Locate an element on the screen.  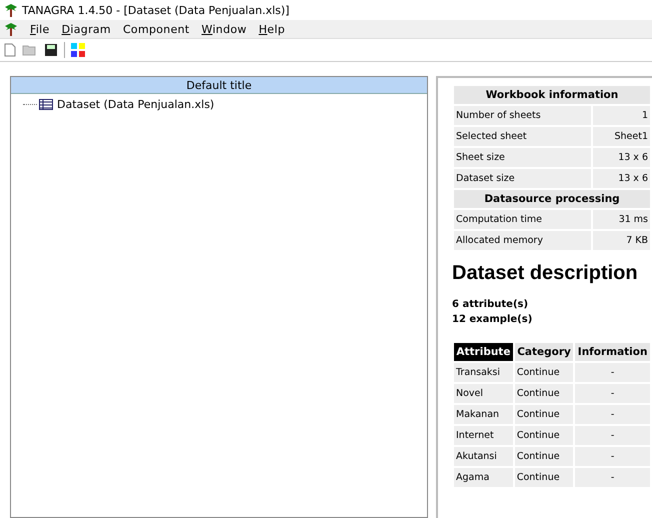
table-cell: Sheet1 is located at coordinates (621, 136).